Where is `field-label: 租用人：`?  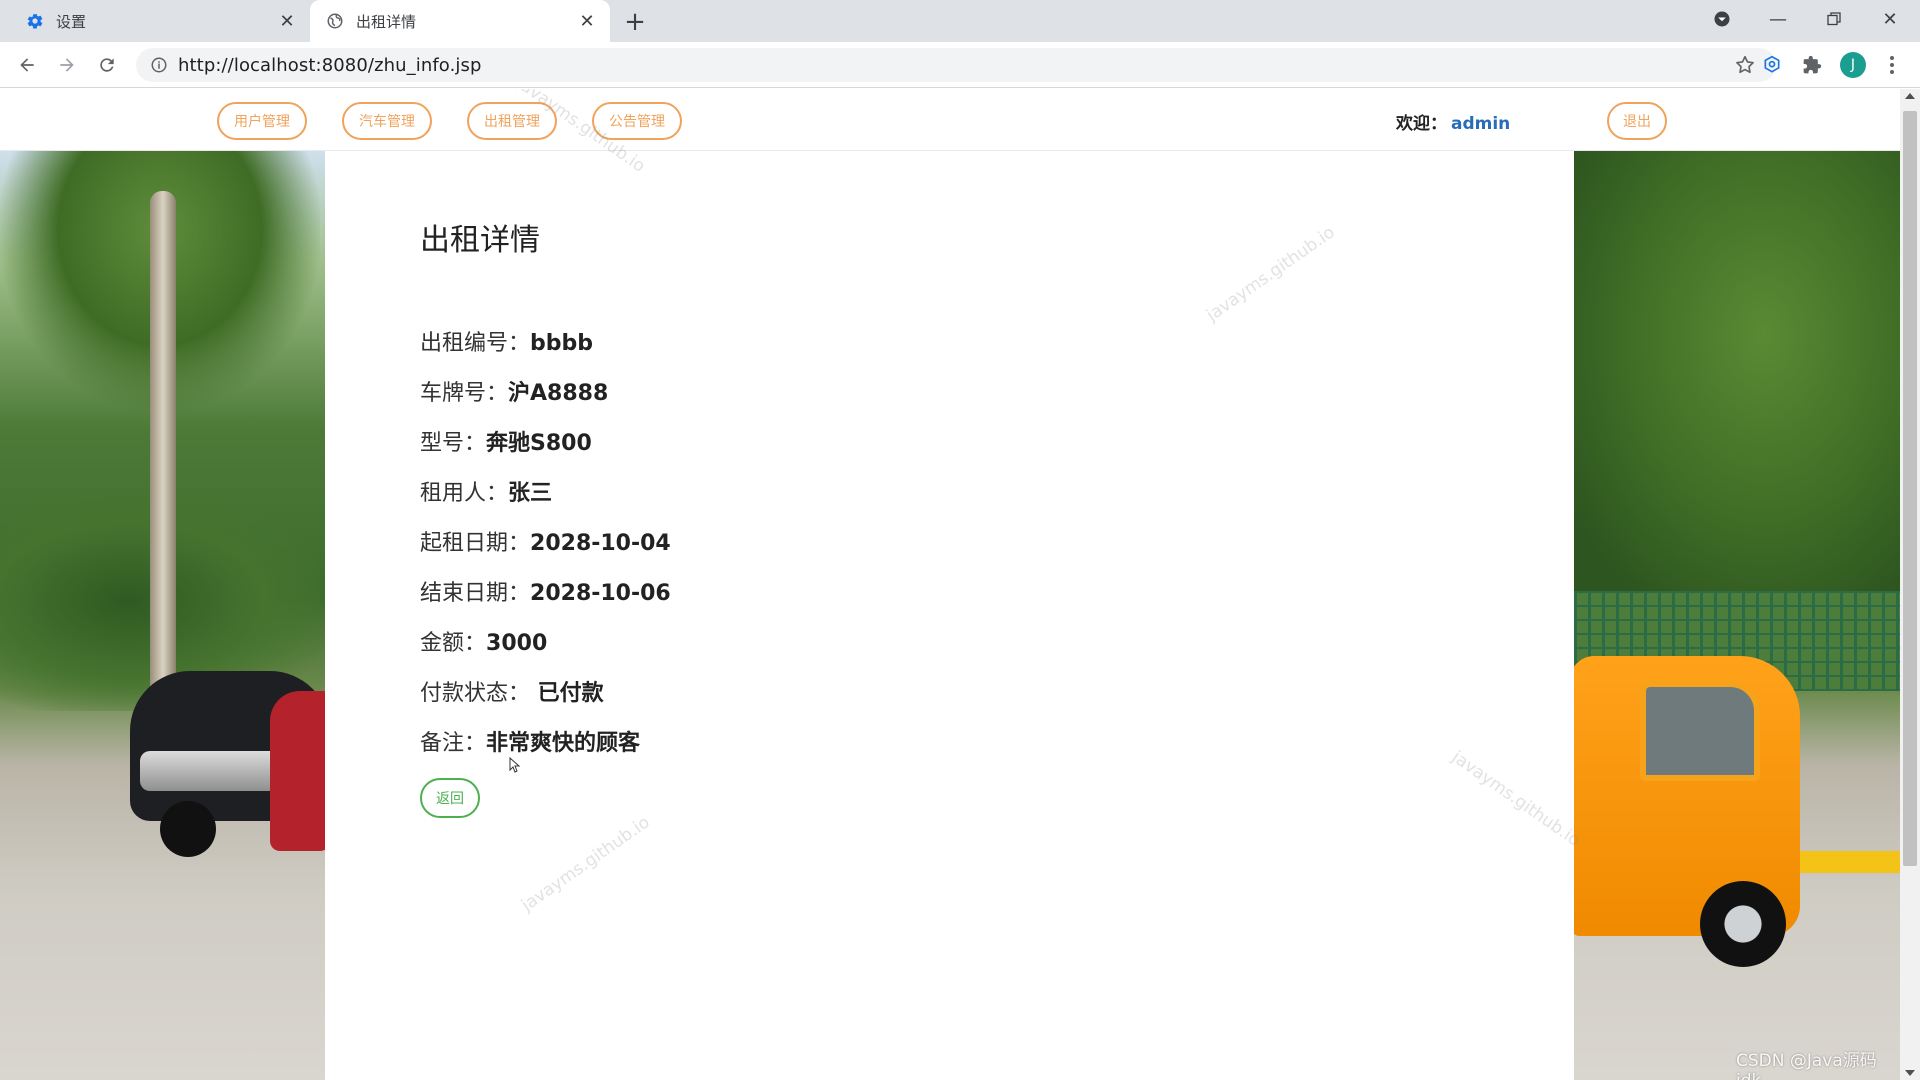
field-label: 租用人： is located at coordinates (464, 493).